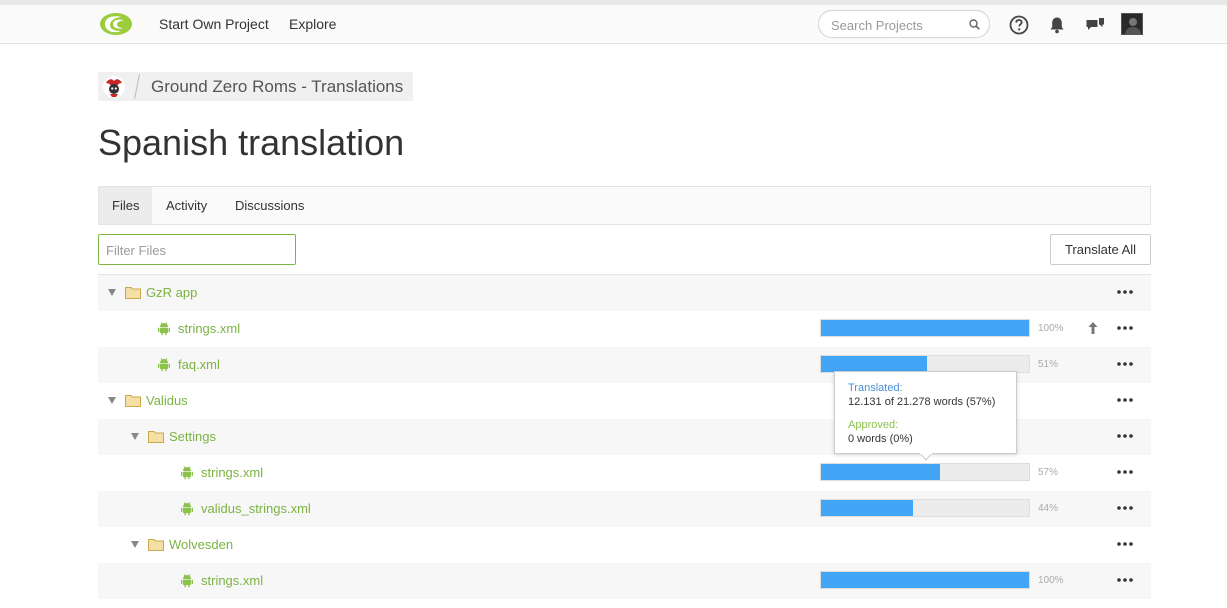 The width and height of the screenshot is (1227, 608). I want to click on explore-link: Explore, so click(312, 24).